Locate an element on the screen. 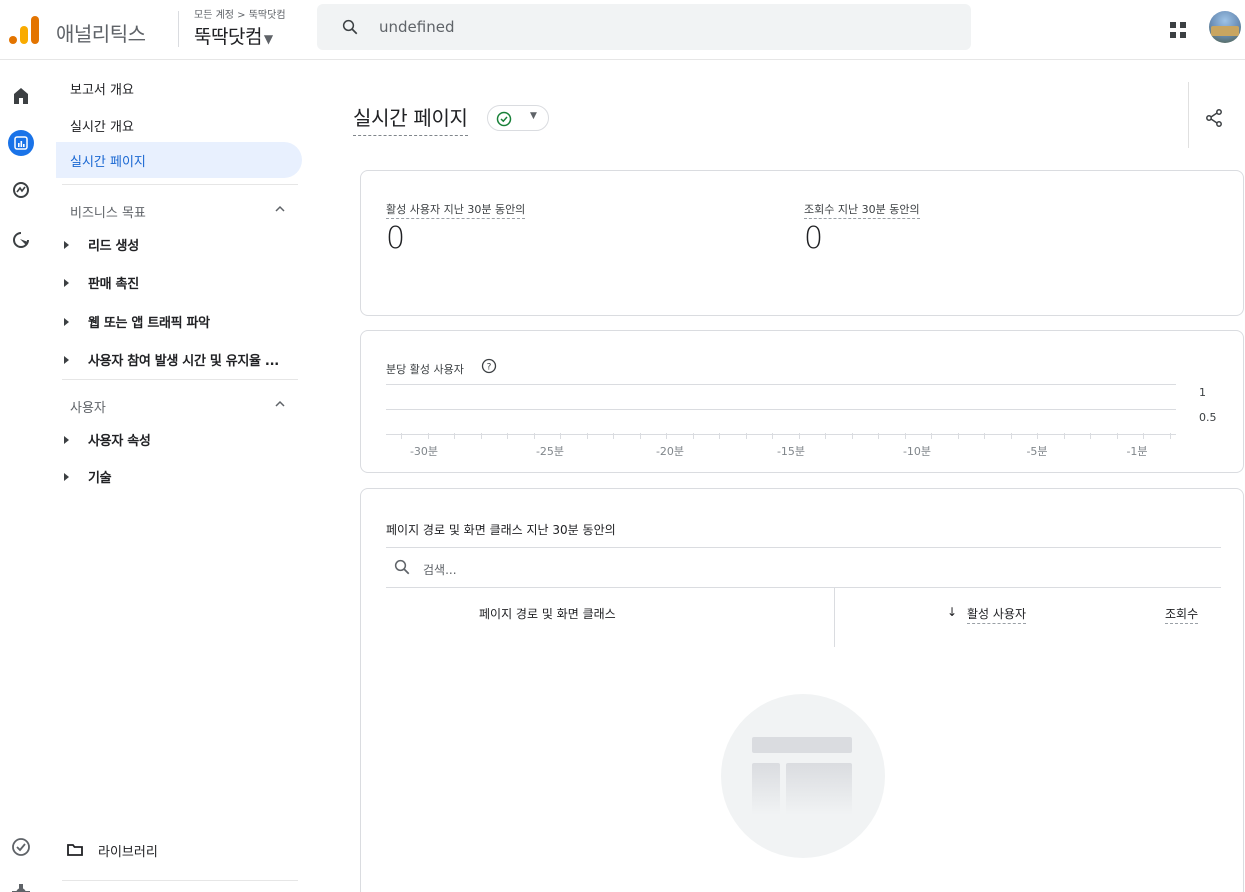  column-header-page-path: 페이지 경로 및 화면 클래스 is located at coordinates (547, 613).